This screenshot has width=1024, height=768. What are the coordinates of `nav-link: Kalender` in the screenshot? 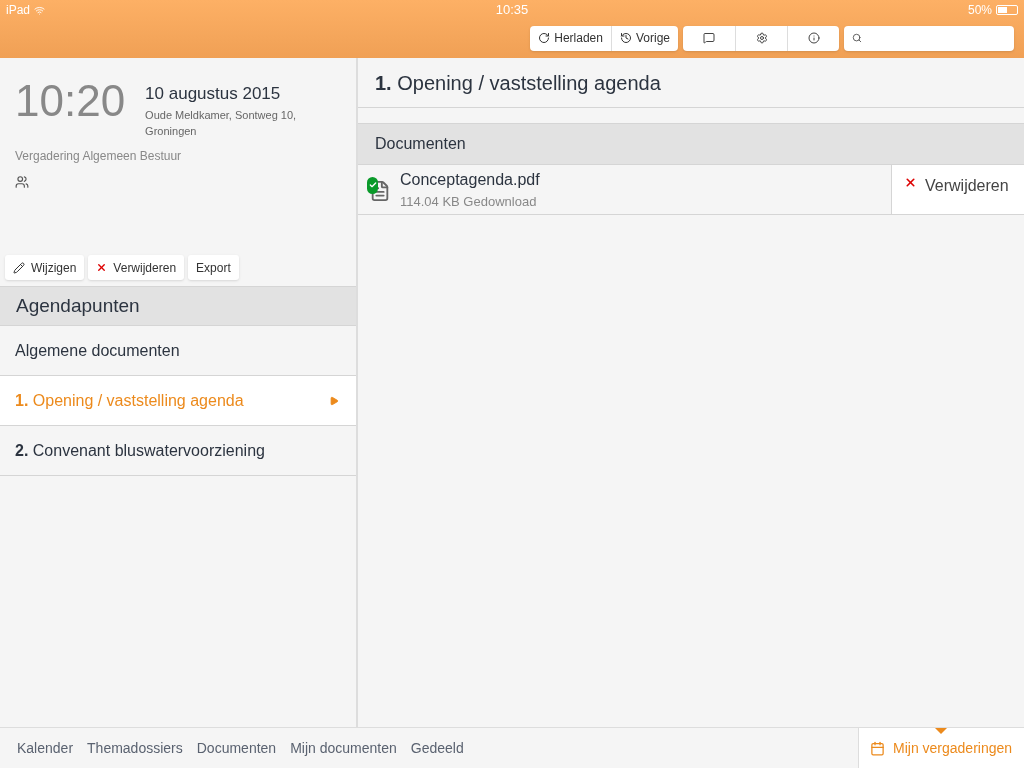 It's located at (45, 748).